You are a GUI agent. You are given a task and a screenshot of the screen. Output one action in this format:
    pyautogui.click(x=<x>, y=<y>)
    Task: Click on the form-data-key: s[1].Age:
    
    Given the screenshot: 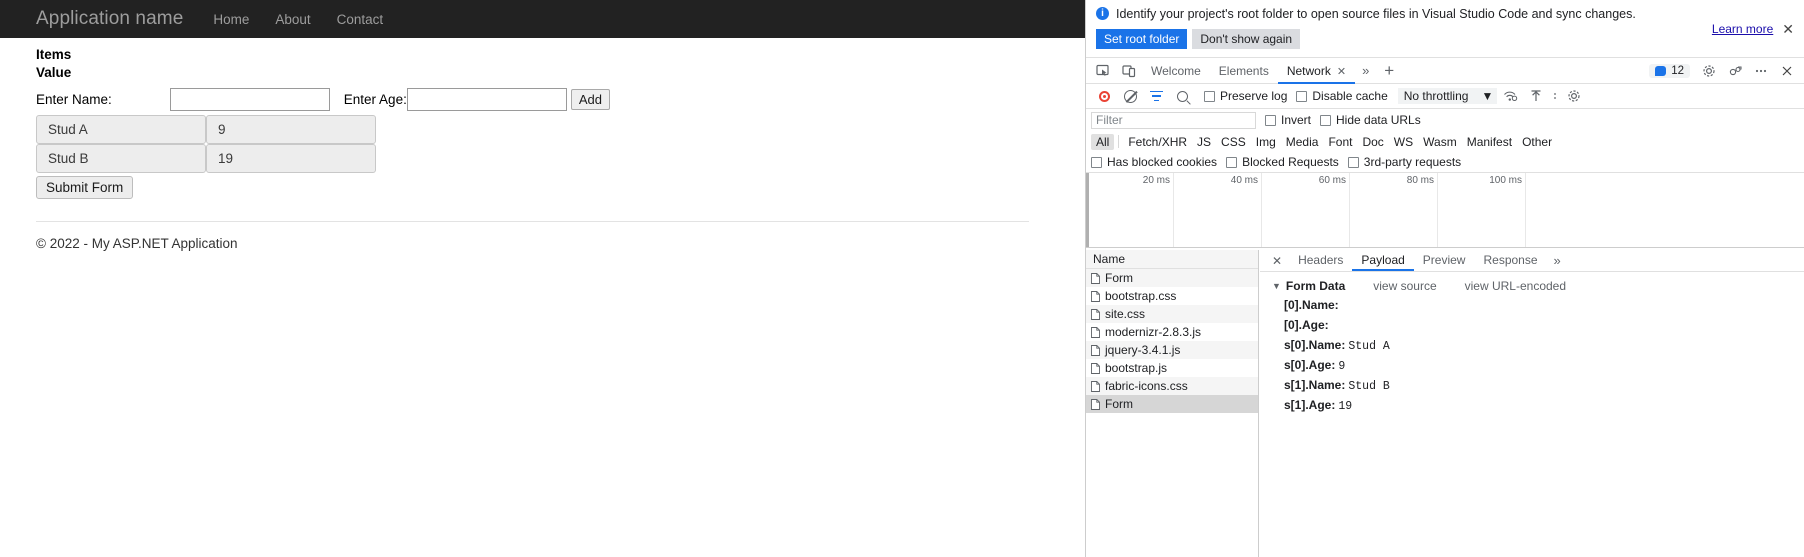 What is the action you would take?
    pyautogui.click(x=1310, y=405)
    